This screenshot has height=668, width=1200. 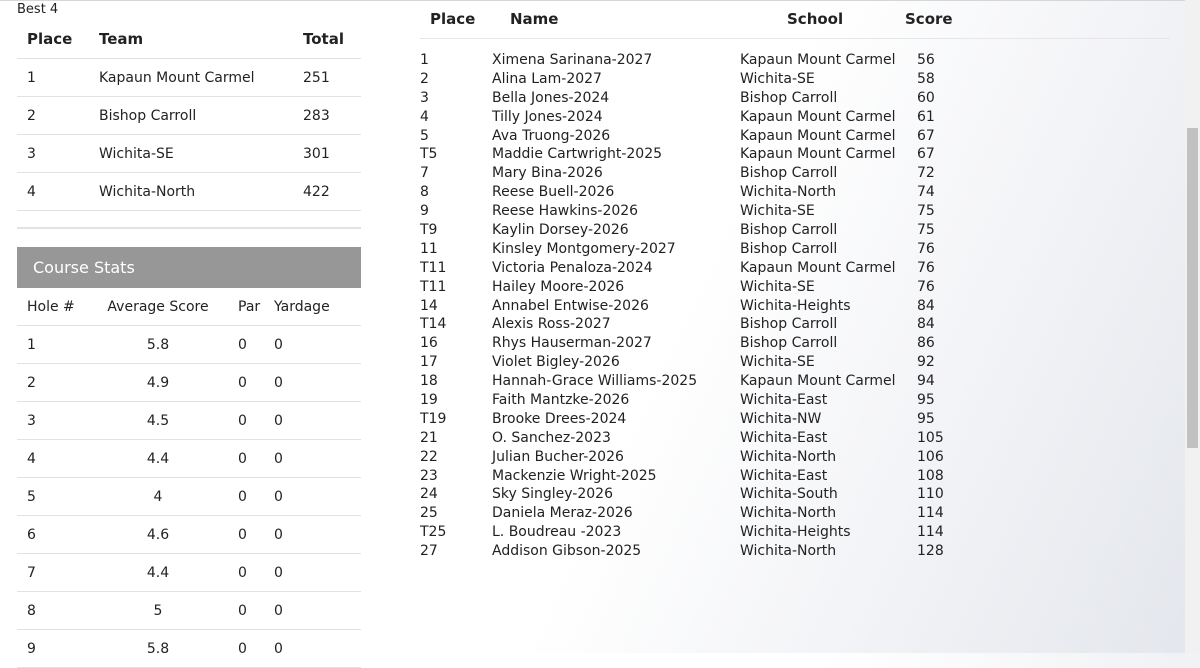 What do you see at coordinates (547, 173) in the screenshot?
I see `player-name: Mary Bina-2026` at bounding box center [547, 173].